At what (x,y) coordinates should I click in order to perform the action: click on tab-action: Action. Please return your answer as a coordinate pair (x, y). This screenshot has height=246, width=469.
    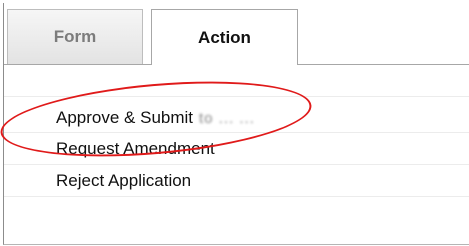
    Looking at the image, I should click on (224, 37).